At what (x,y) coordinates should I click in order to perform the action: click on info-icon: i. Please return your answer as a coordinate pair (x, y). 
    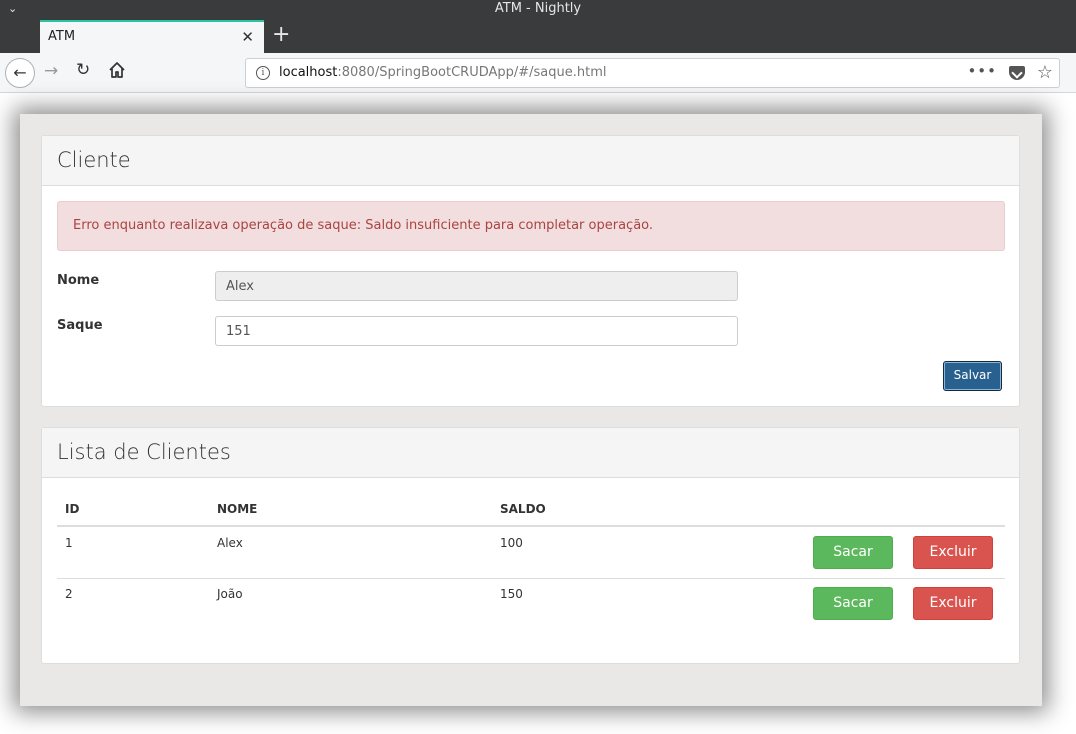
    Looking at the image, I should click on (263, 73).